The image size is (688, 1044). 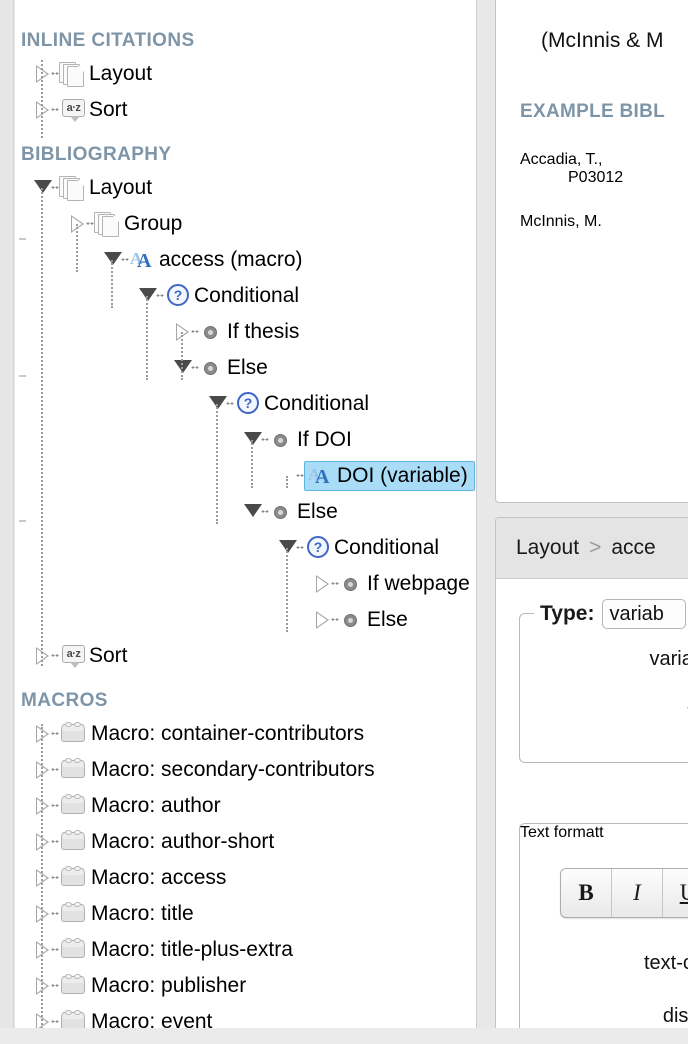 I want to click on tree-row: Macro: container-contributors, so click(x=245, y=734).